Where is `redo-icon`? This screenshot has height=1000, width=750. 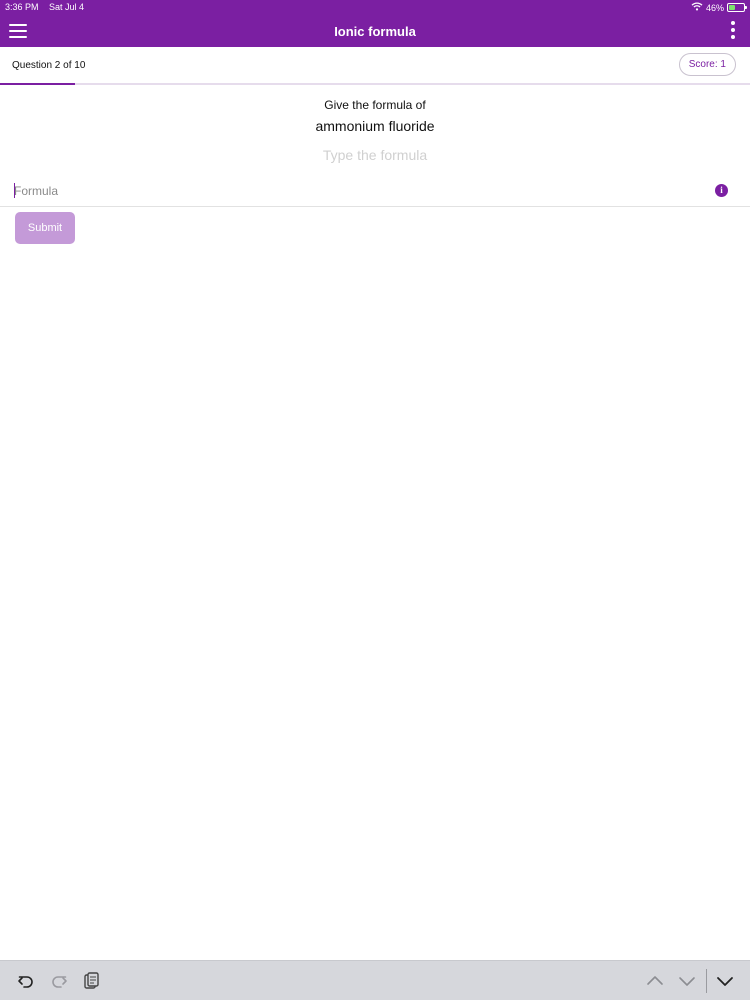 redo-icon is located at coordinates (59, 981).